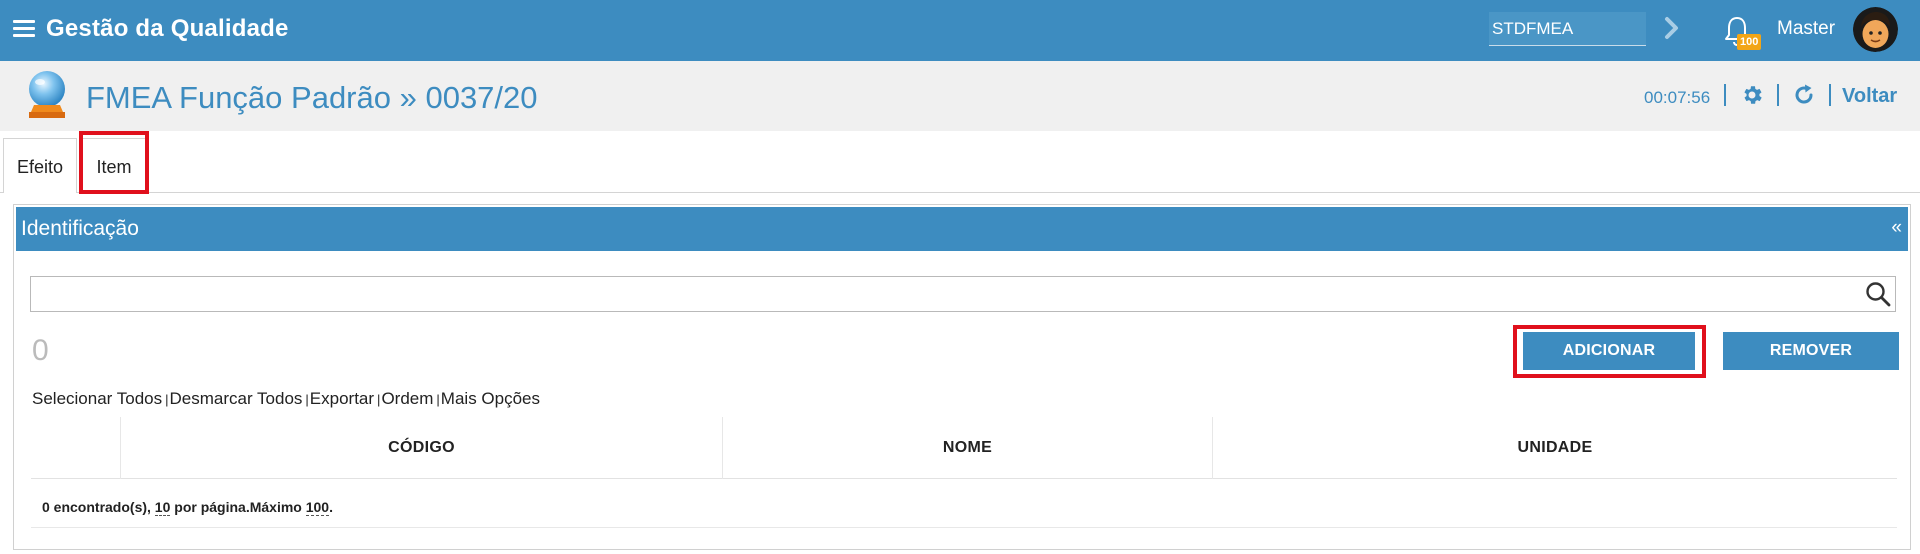 The image size is (1920, 554). What do you see at coordinates (1811, 351) in the screenshot?
I see `remove-button: REMOVER` at bounding box center [1811, 351].